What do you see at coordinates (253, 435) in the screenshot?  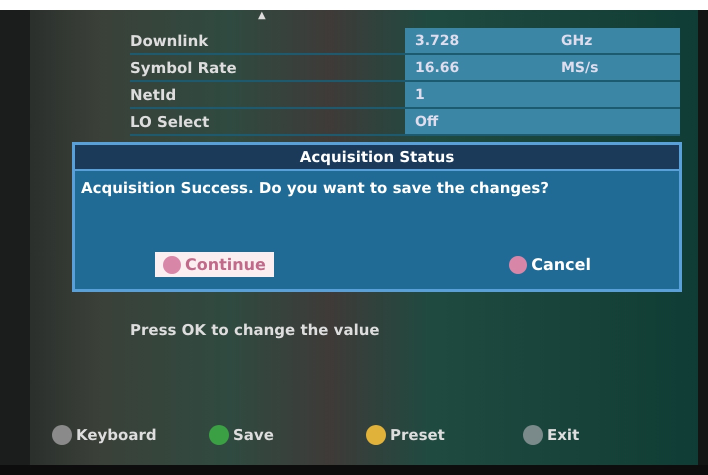 I see `key-label: Save` at bounding box center [253, 435].